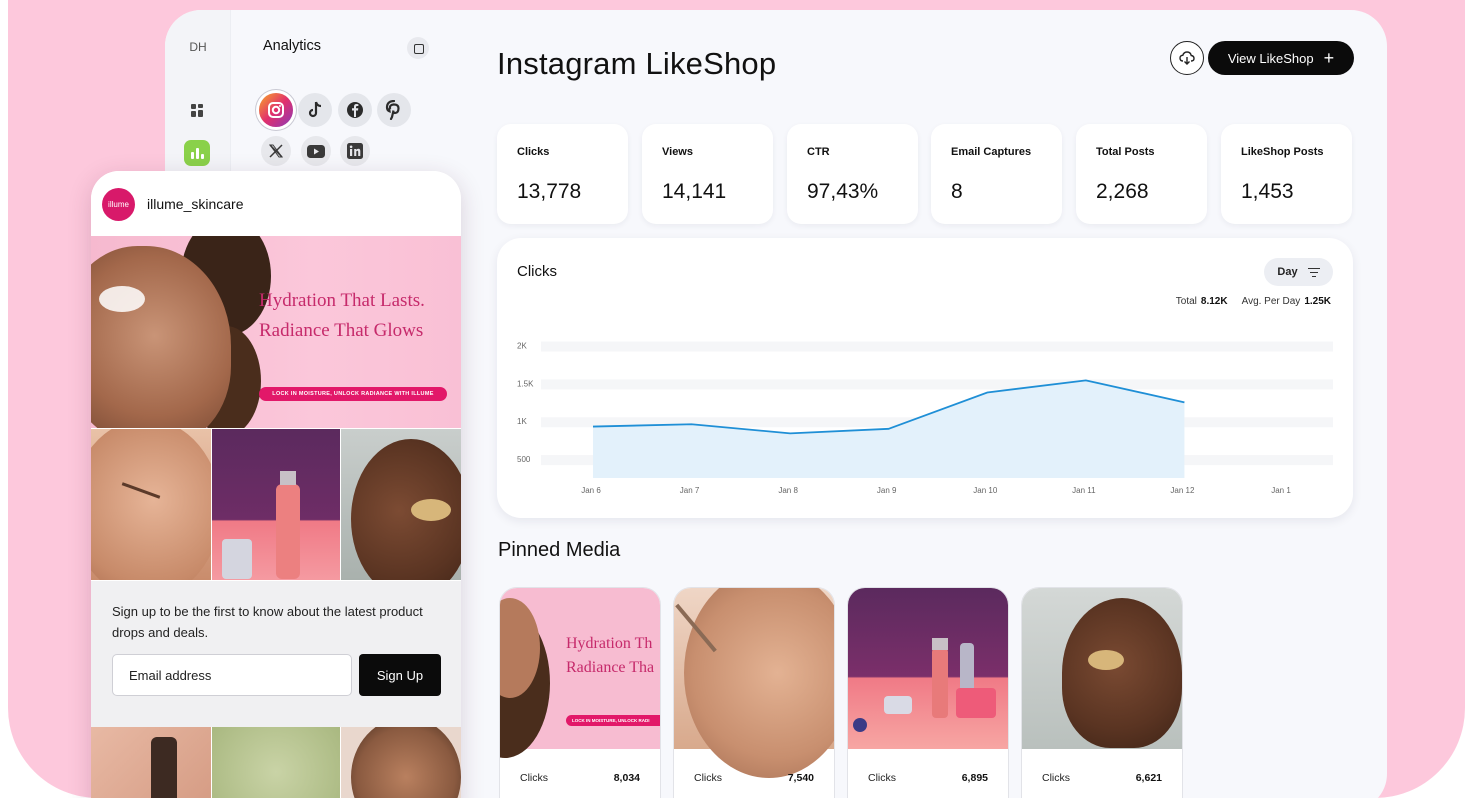 The height and width of the screenshot is (798, 1465). What do you see at coordinates (533, 152) in the screenshot?
I see `stat-label: Clicks` at bounding box center [533, 152].